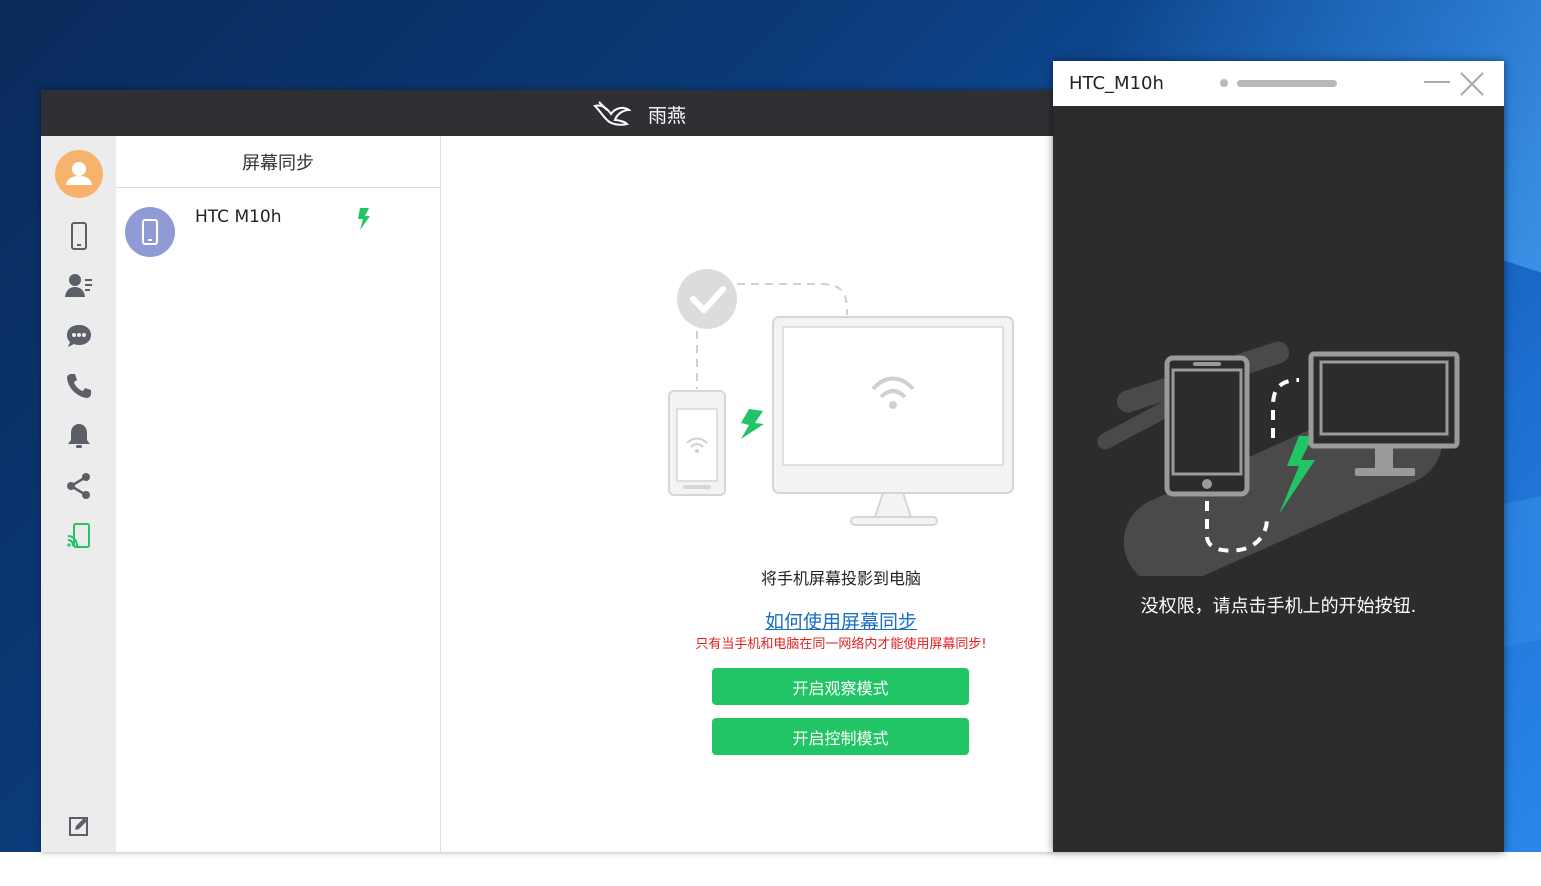 The image size is (1541, 886). Describe the element at coordinates (1437, 82) in the screenshot. I see `minimize-button` at that location.